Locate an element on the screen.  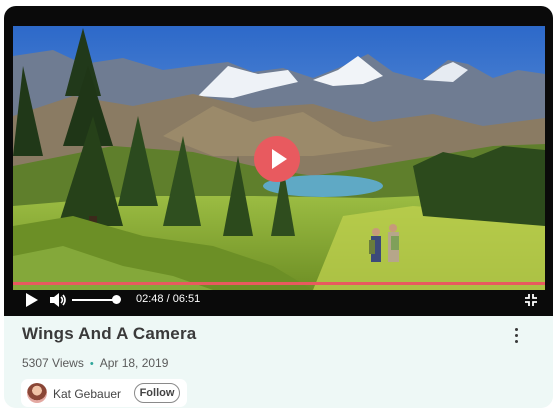
more-vertical-icon is located at coordinates (517, 335).